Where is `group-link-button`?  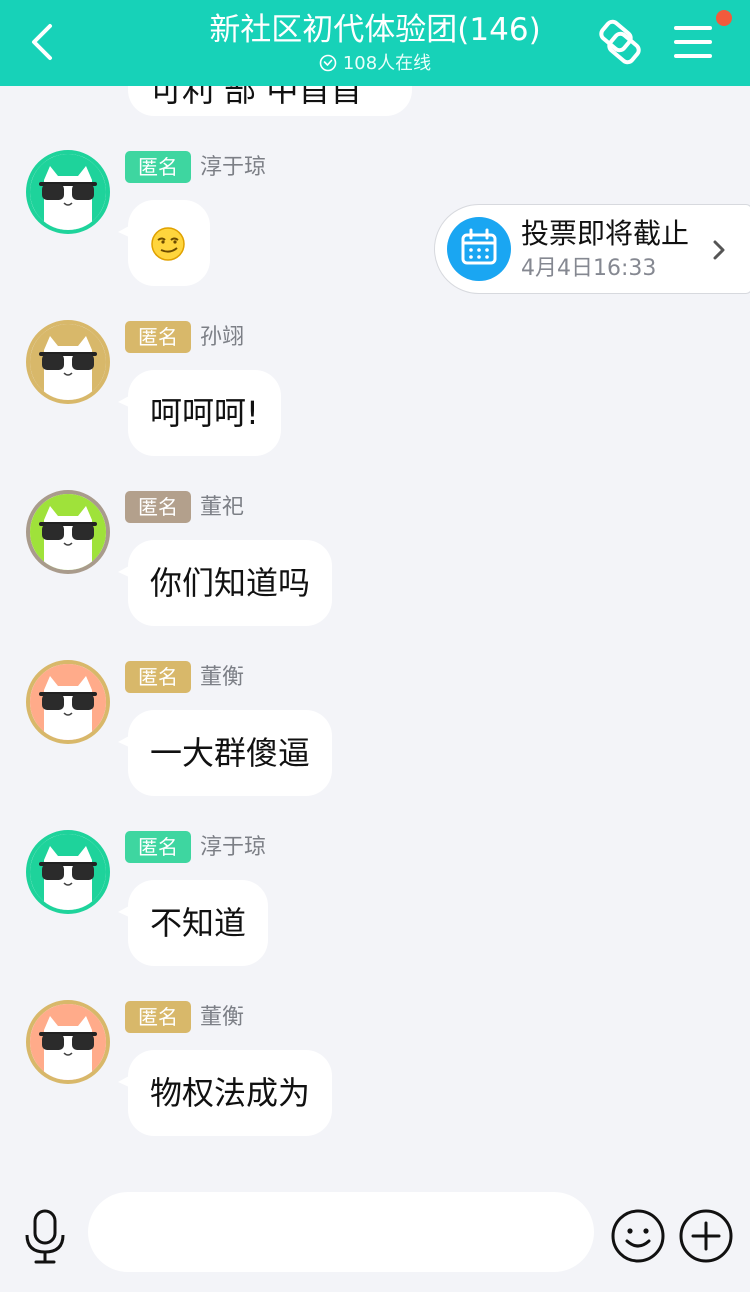
group-link-button is located at coordinates (619, 43).